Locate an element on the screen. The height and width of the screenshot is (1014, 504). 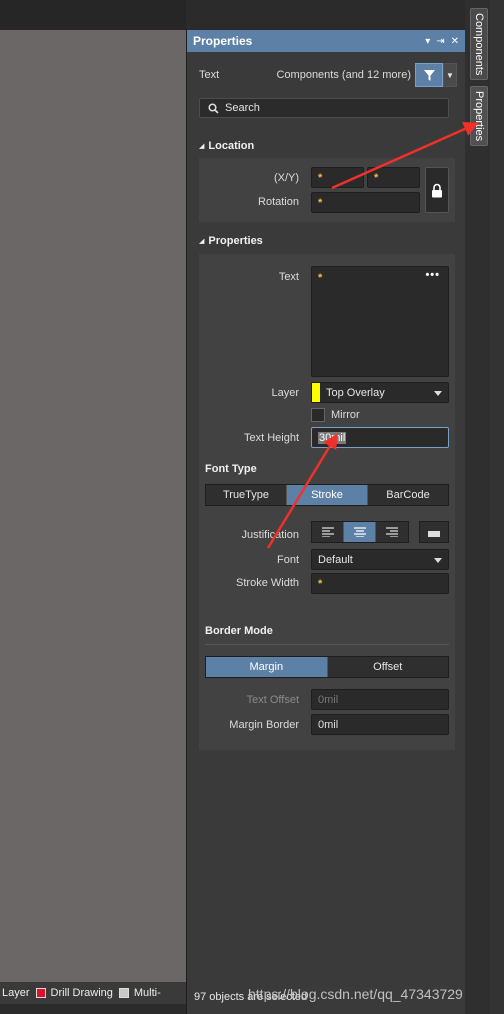
text-value-textarea: * ••• is located at coordinates (380, 321).